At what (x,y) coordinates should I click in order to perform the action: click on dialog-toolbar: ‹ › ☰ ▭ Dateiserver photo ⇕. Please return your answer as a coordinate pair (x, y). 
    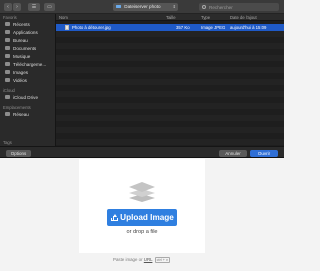
    Looking at the image, I should click on (142, 7).